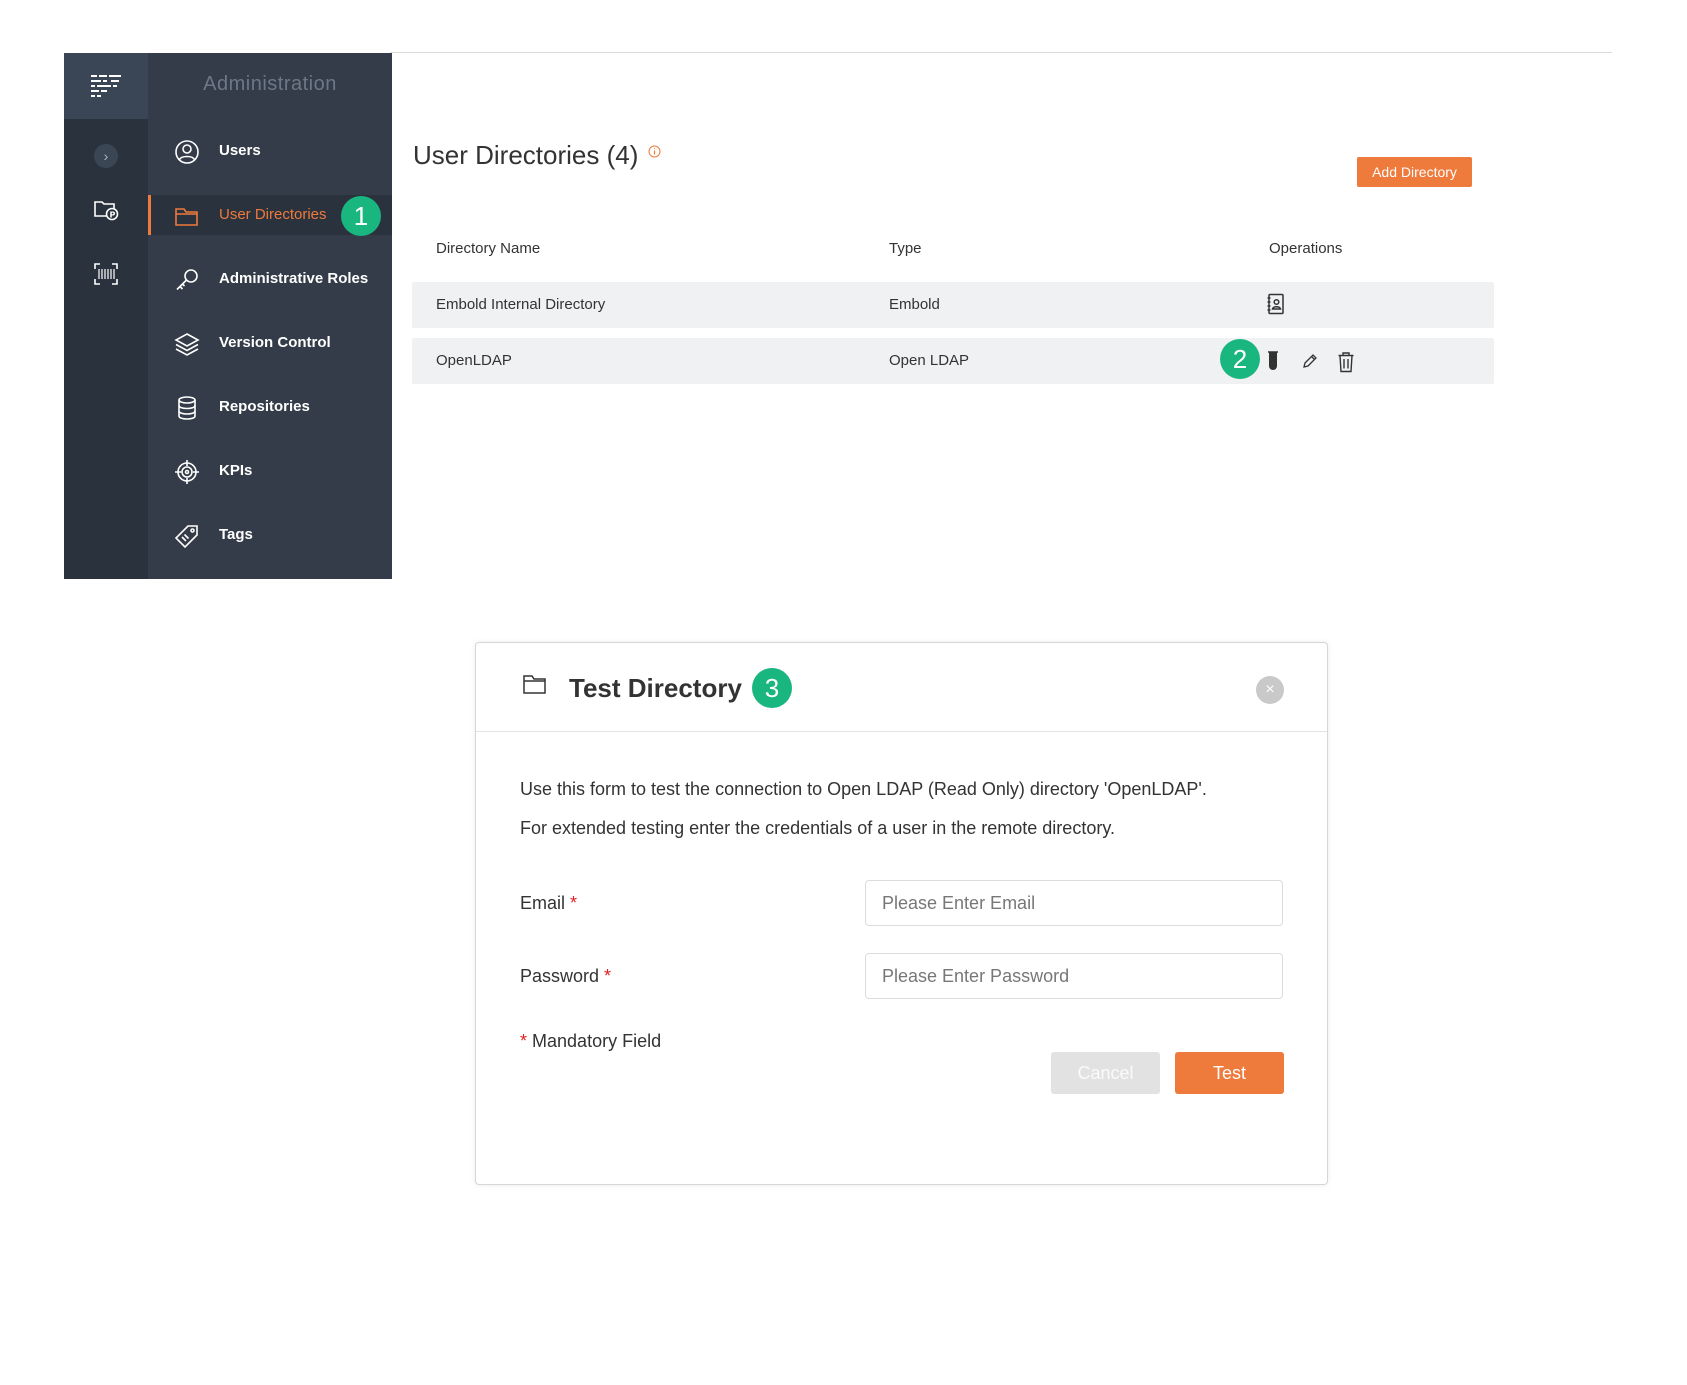  What do you see at coordinates (772, 688) in the screenshot?
I see `step-badge-3: 3` at bounding box center [772, 688].